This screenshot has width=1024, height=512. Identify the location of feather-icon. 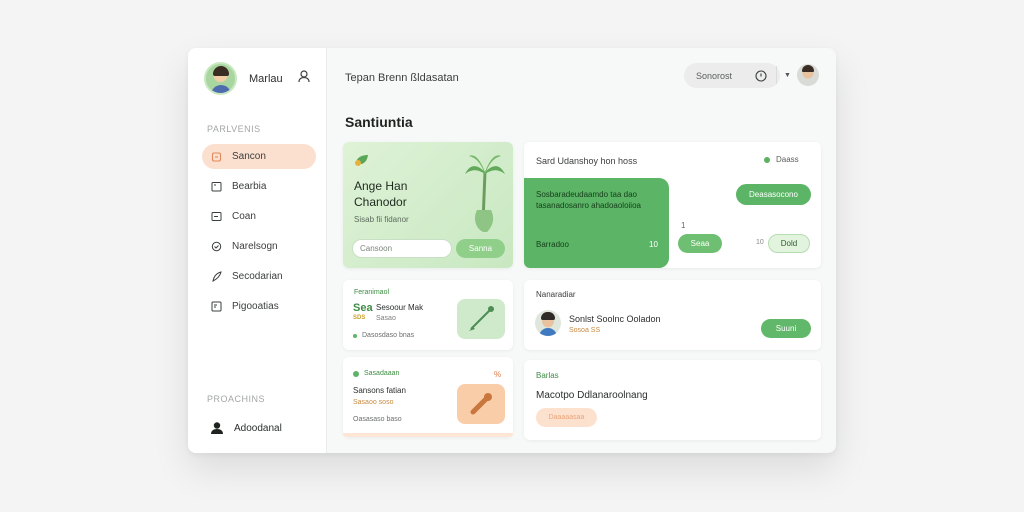
(216, 276).